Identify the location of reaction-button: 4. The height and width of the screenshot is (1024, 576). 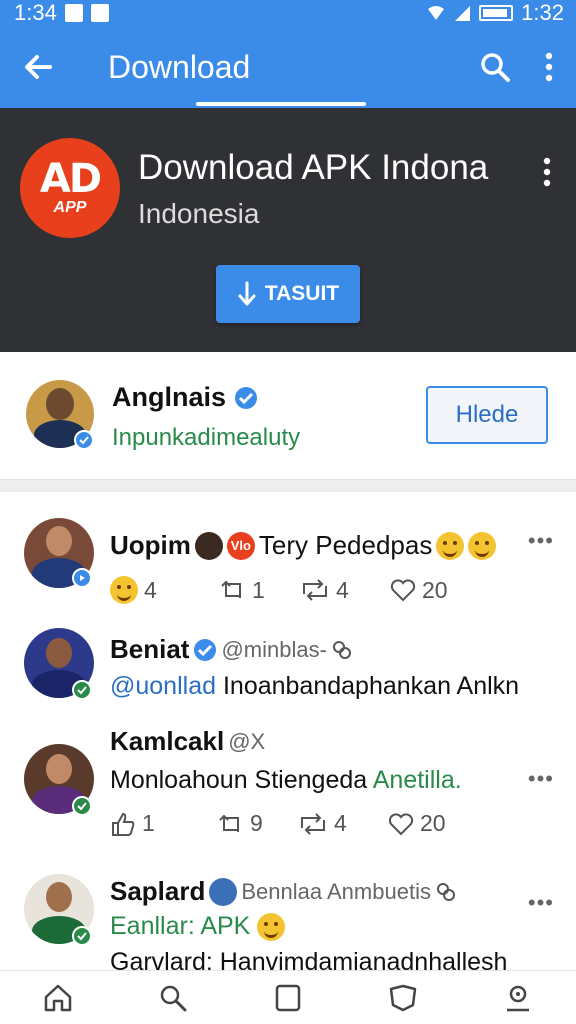
(165, 590).